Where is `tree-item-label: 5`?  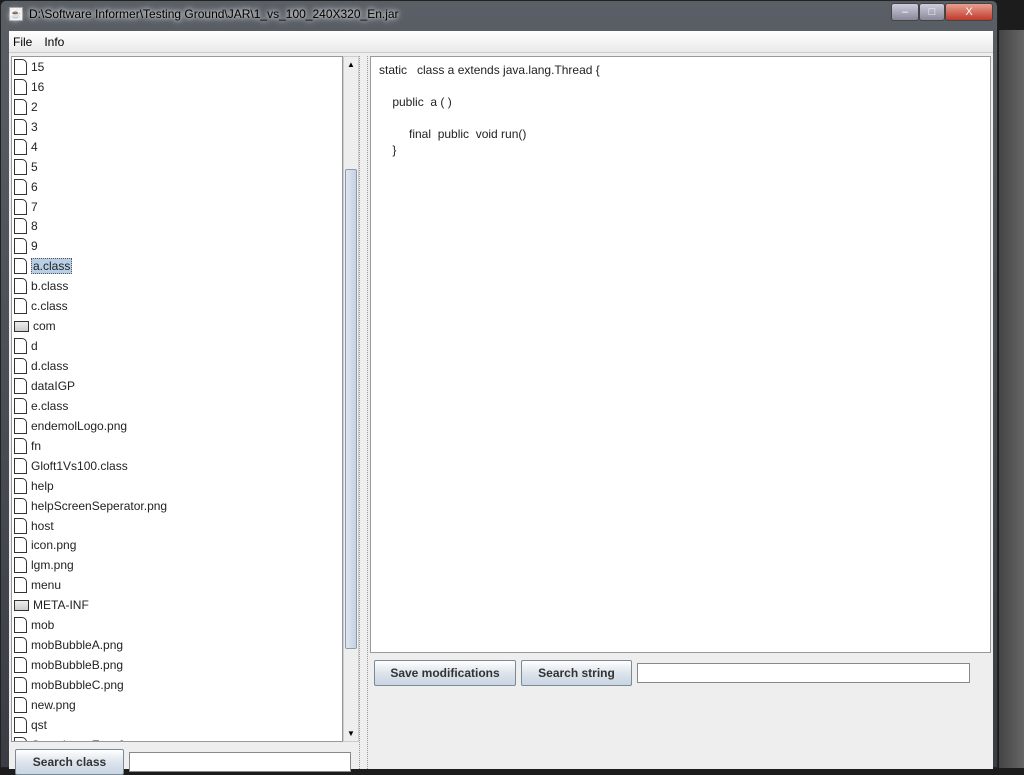
tree-item-label: 5 is located at coordinates (34, 166).